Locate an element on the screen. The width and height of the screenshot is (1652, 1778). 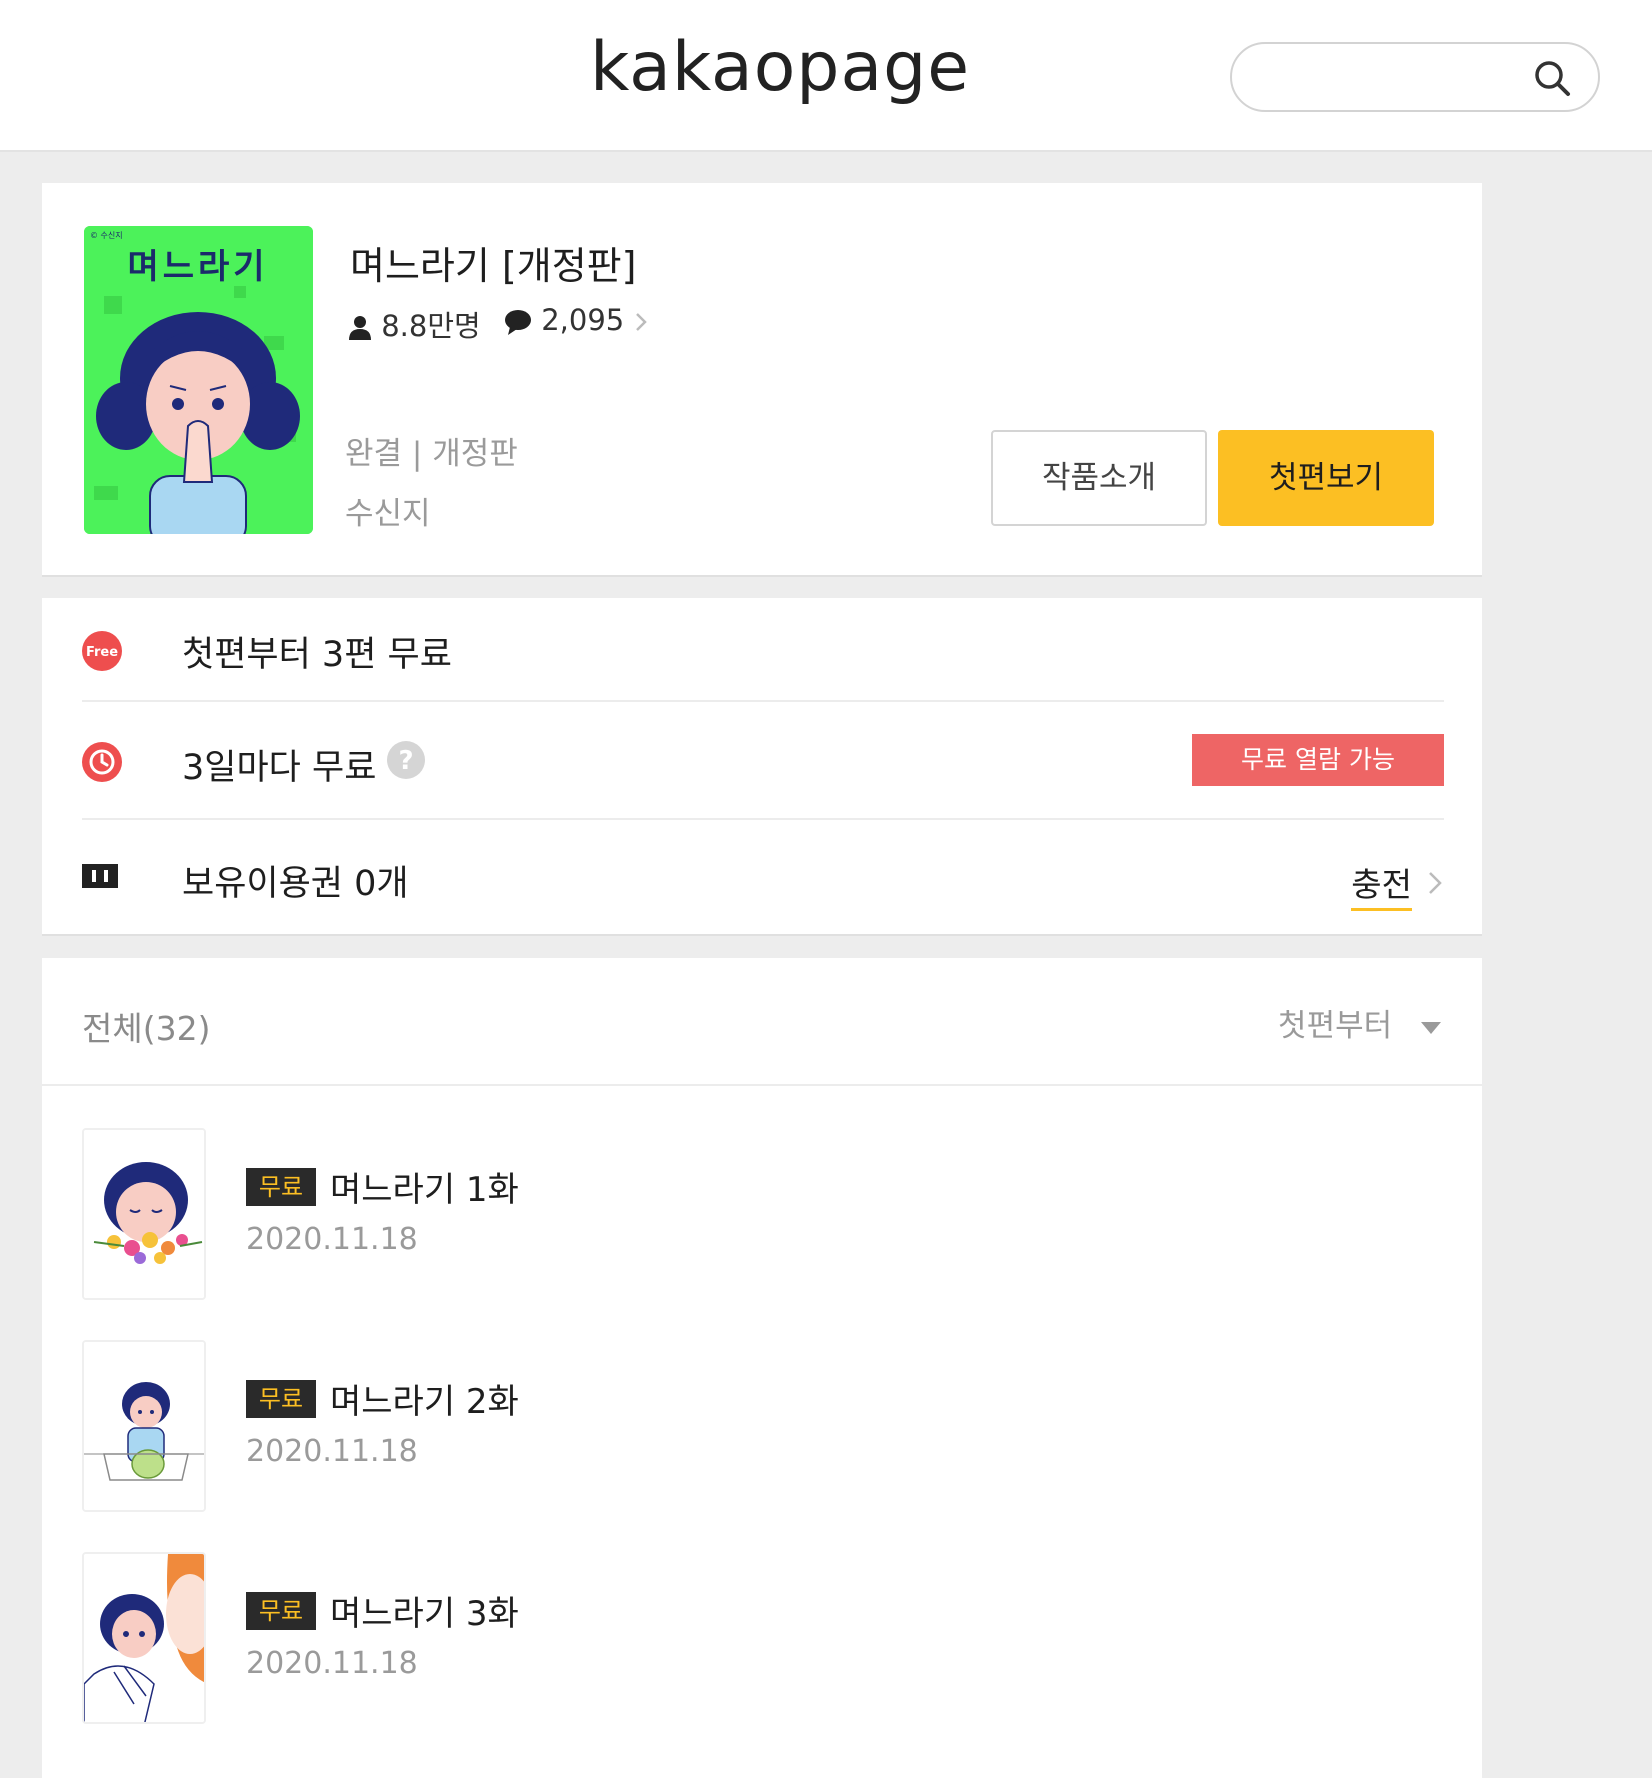
svg-text: Free is located at coordinates (102, 652).